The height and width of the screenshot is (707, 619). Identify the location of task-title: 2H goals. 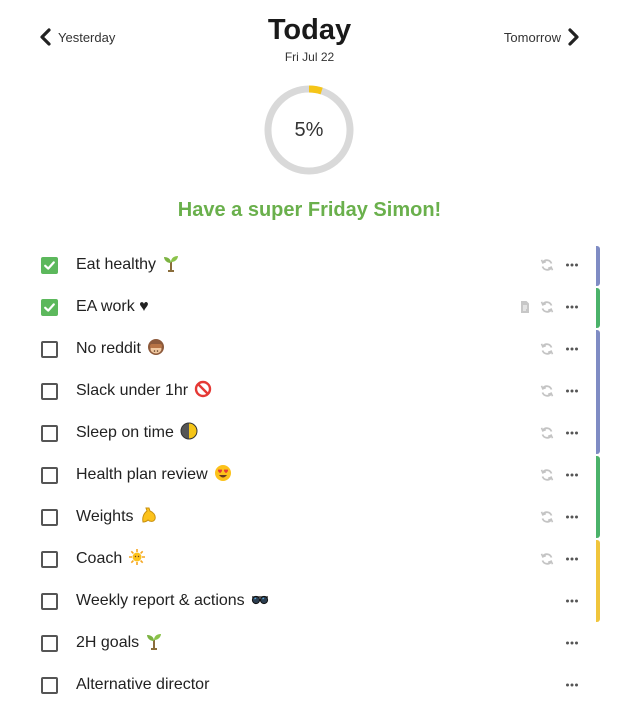
(108, 643).